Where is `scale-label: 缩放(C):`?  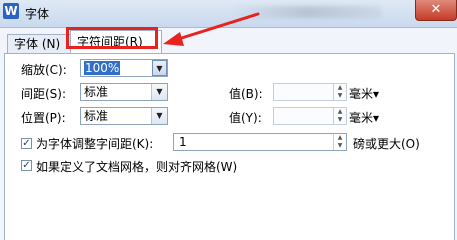 scale-label: 缩放(C): is located at coordinates (44, 70).